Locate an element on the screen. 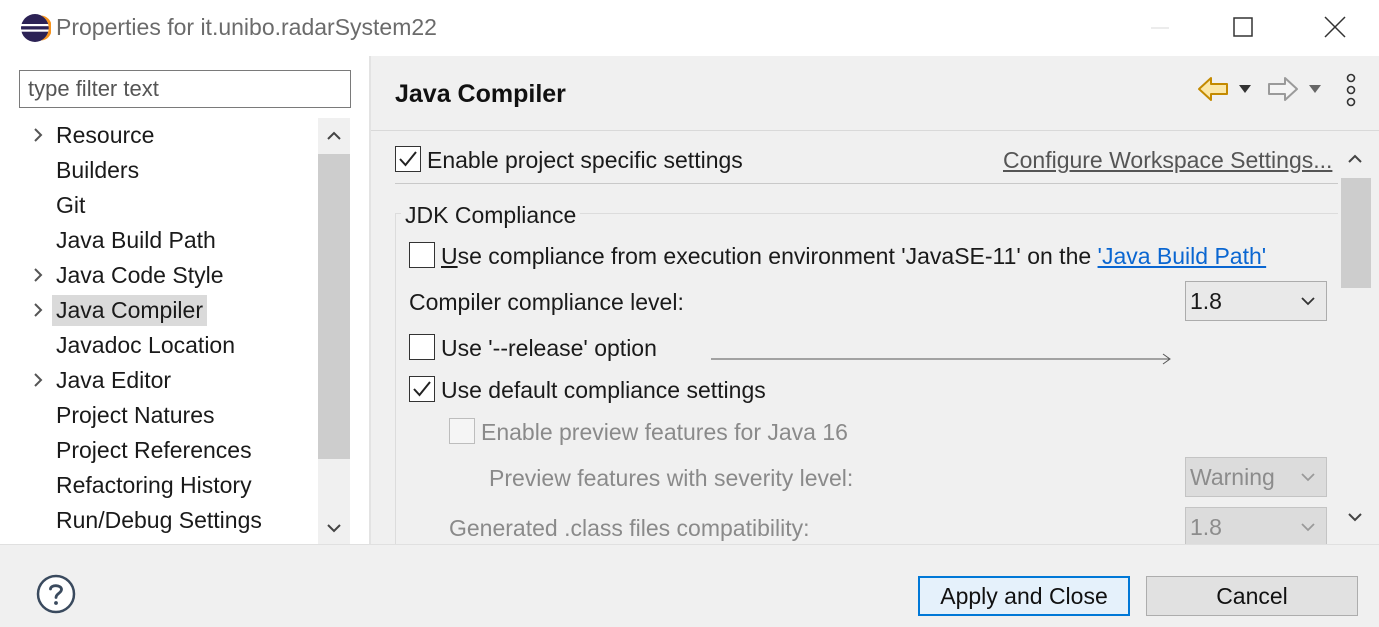 The height and width of the screenshot is (627, 1379). forward-arrow-icon is located at coordinates (1283, 89).